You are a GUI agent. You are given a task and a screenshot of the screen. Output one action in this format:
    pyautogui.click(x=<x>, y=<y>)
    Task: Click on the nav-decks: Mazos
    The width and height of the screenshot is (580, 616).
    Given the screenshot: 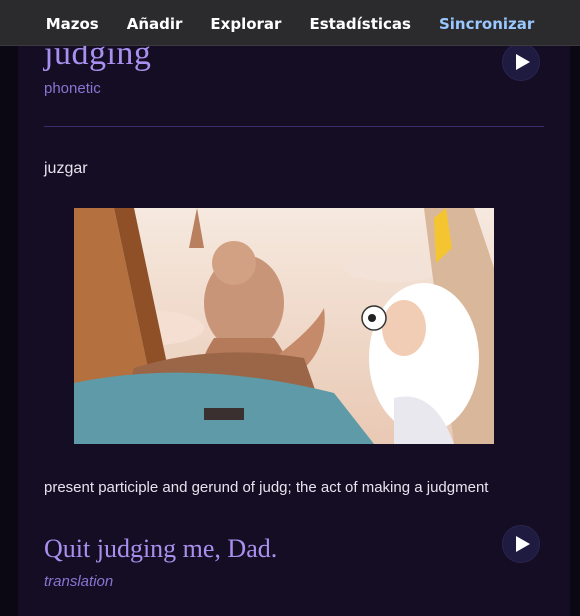 What is the action you would take?
    pyautogui.click(x=72, y=23)
    